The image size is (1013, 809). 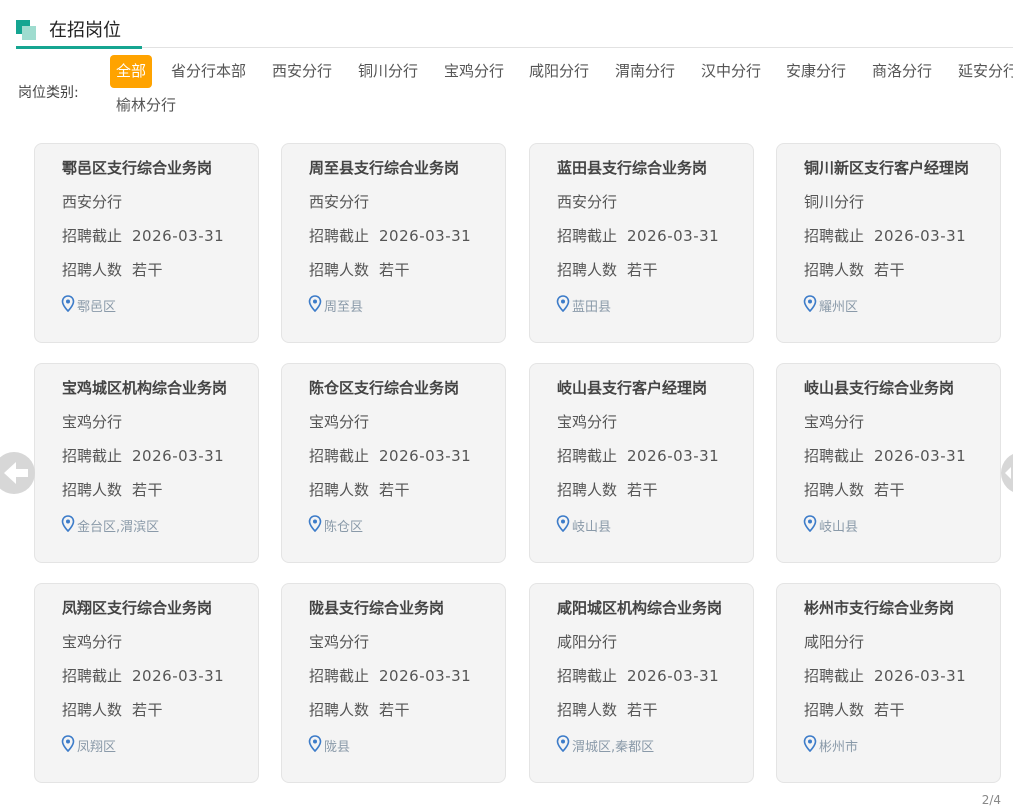 I want to click on job-card: 岐山县支行客户经理岗 宝鸡分行 招聘截止 2026-03-31 招聘人数 若干 岐山县, so click(x=641, y=463).